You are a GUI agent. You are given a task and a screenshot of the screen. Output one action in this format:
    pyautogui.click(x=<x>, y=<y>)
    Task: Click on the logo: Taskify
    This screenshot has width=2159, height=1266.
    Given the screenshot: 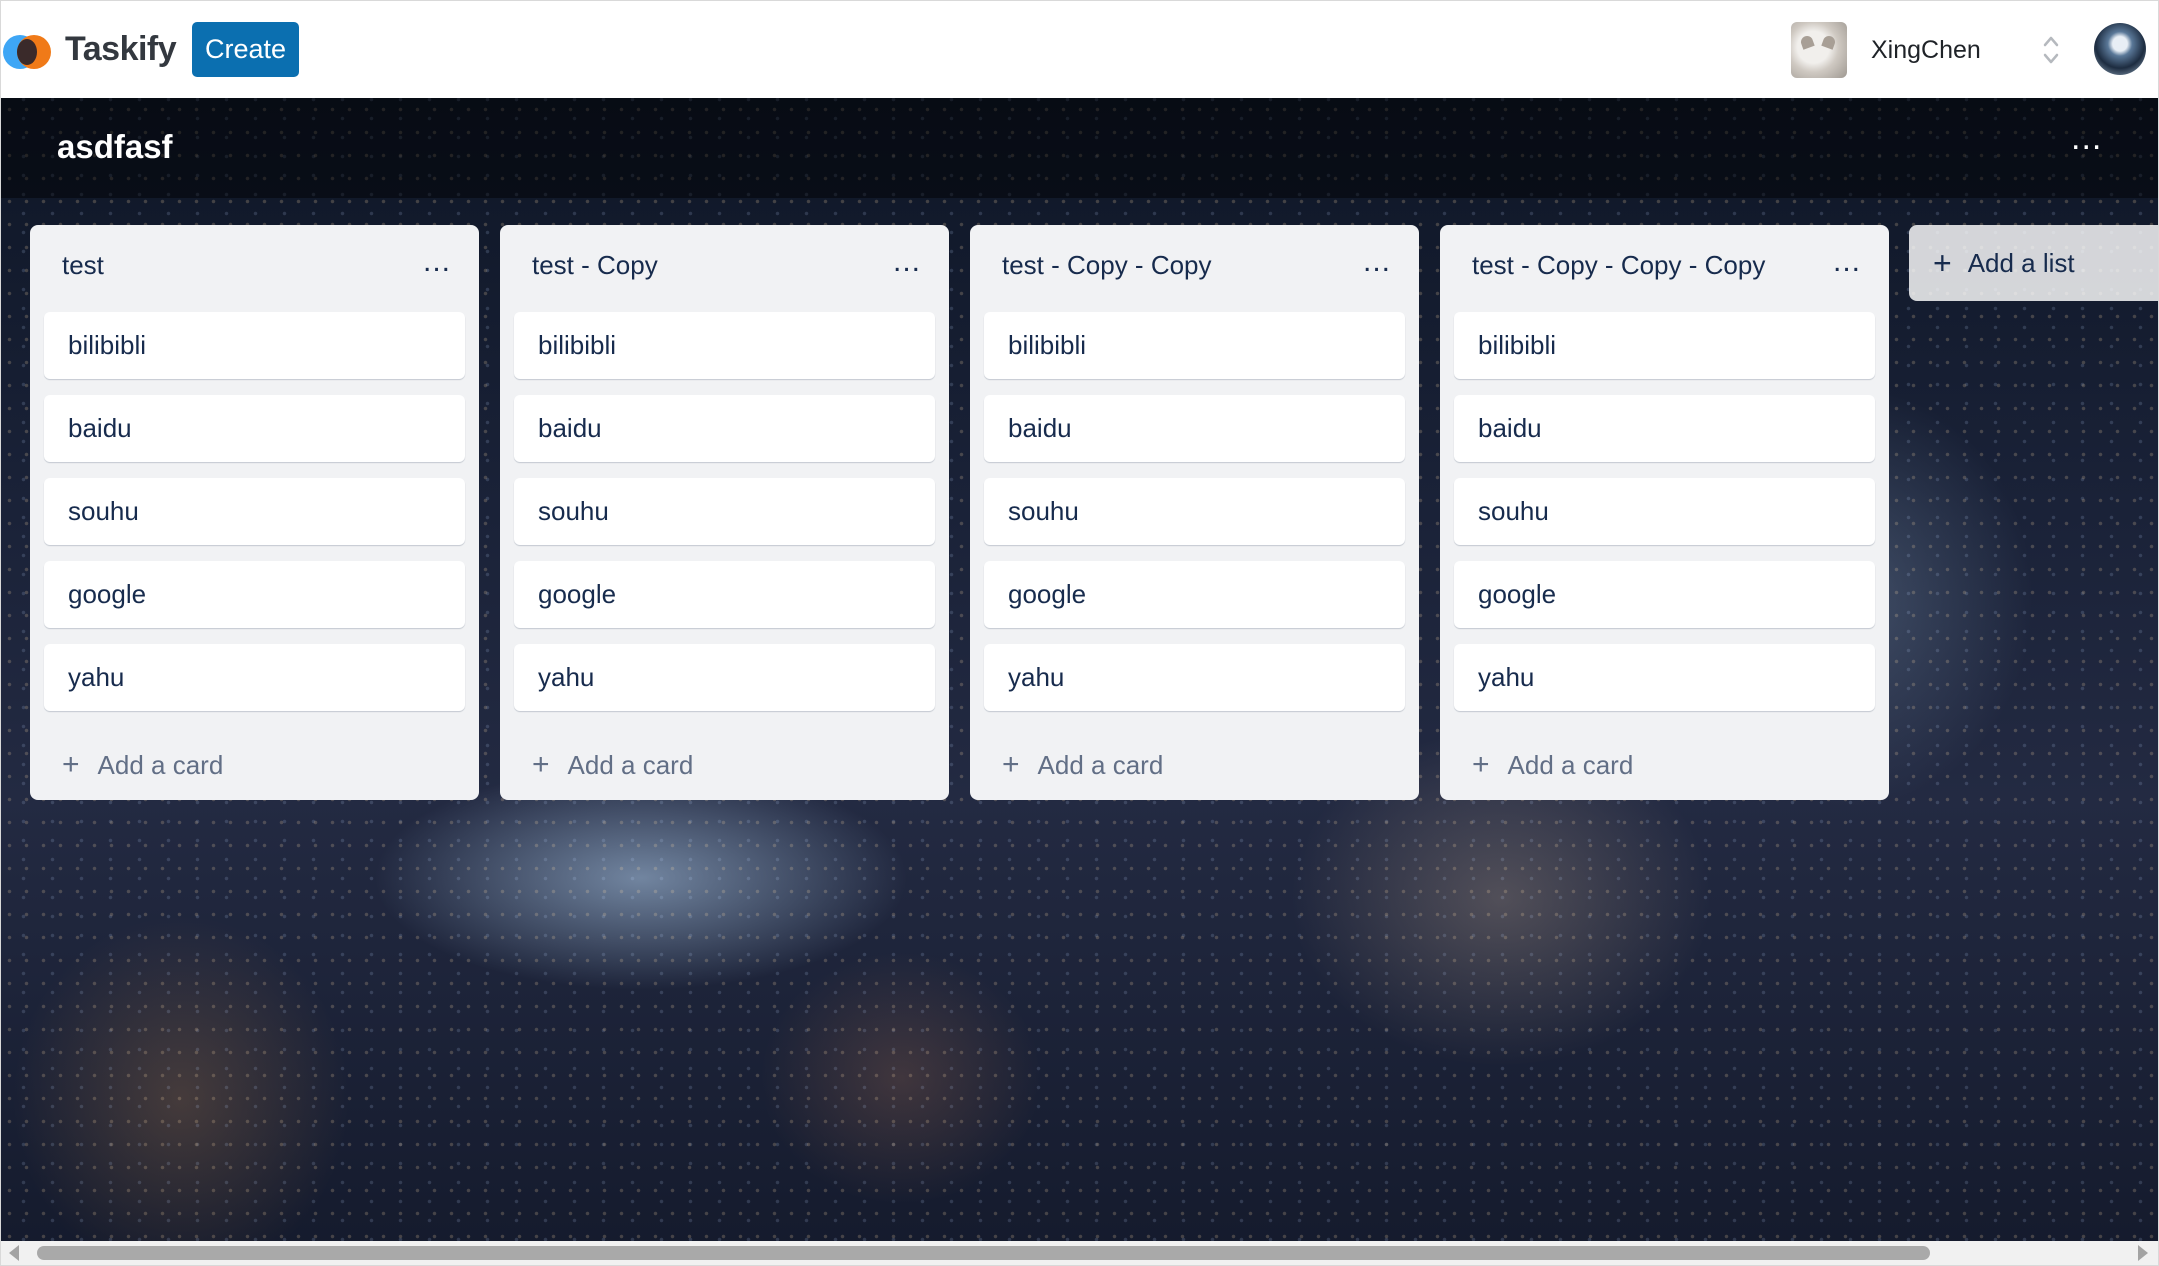 What is the action you would take?
    pyautogui.click(x=90, y=49)
    